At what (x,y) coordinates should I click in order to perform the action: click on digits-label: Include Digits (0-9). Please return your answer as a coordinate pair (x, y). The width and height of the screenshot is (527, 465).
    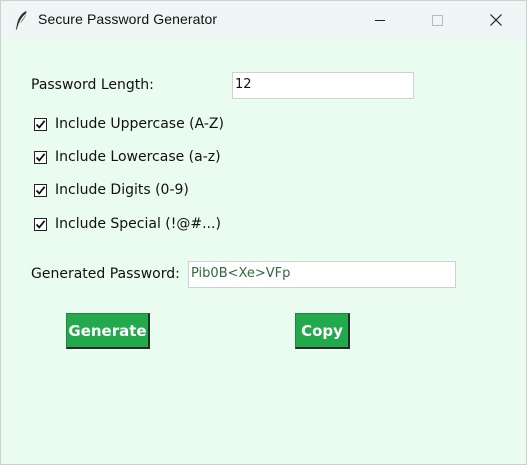
    Looking at the image, I should click on (122, 190).